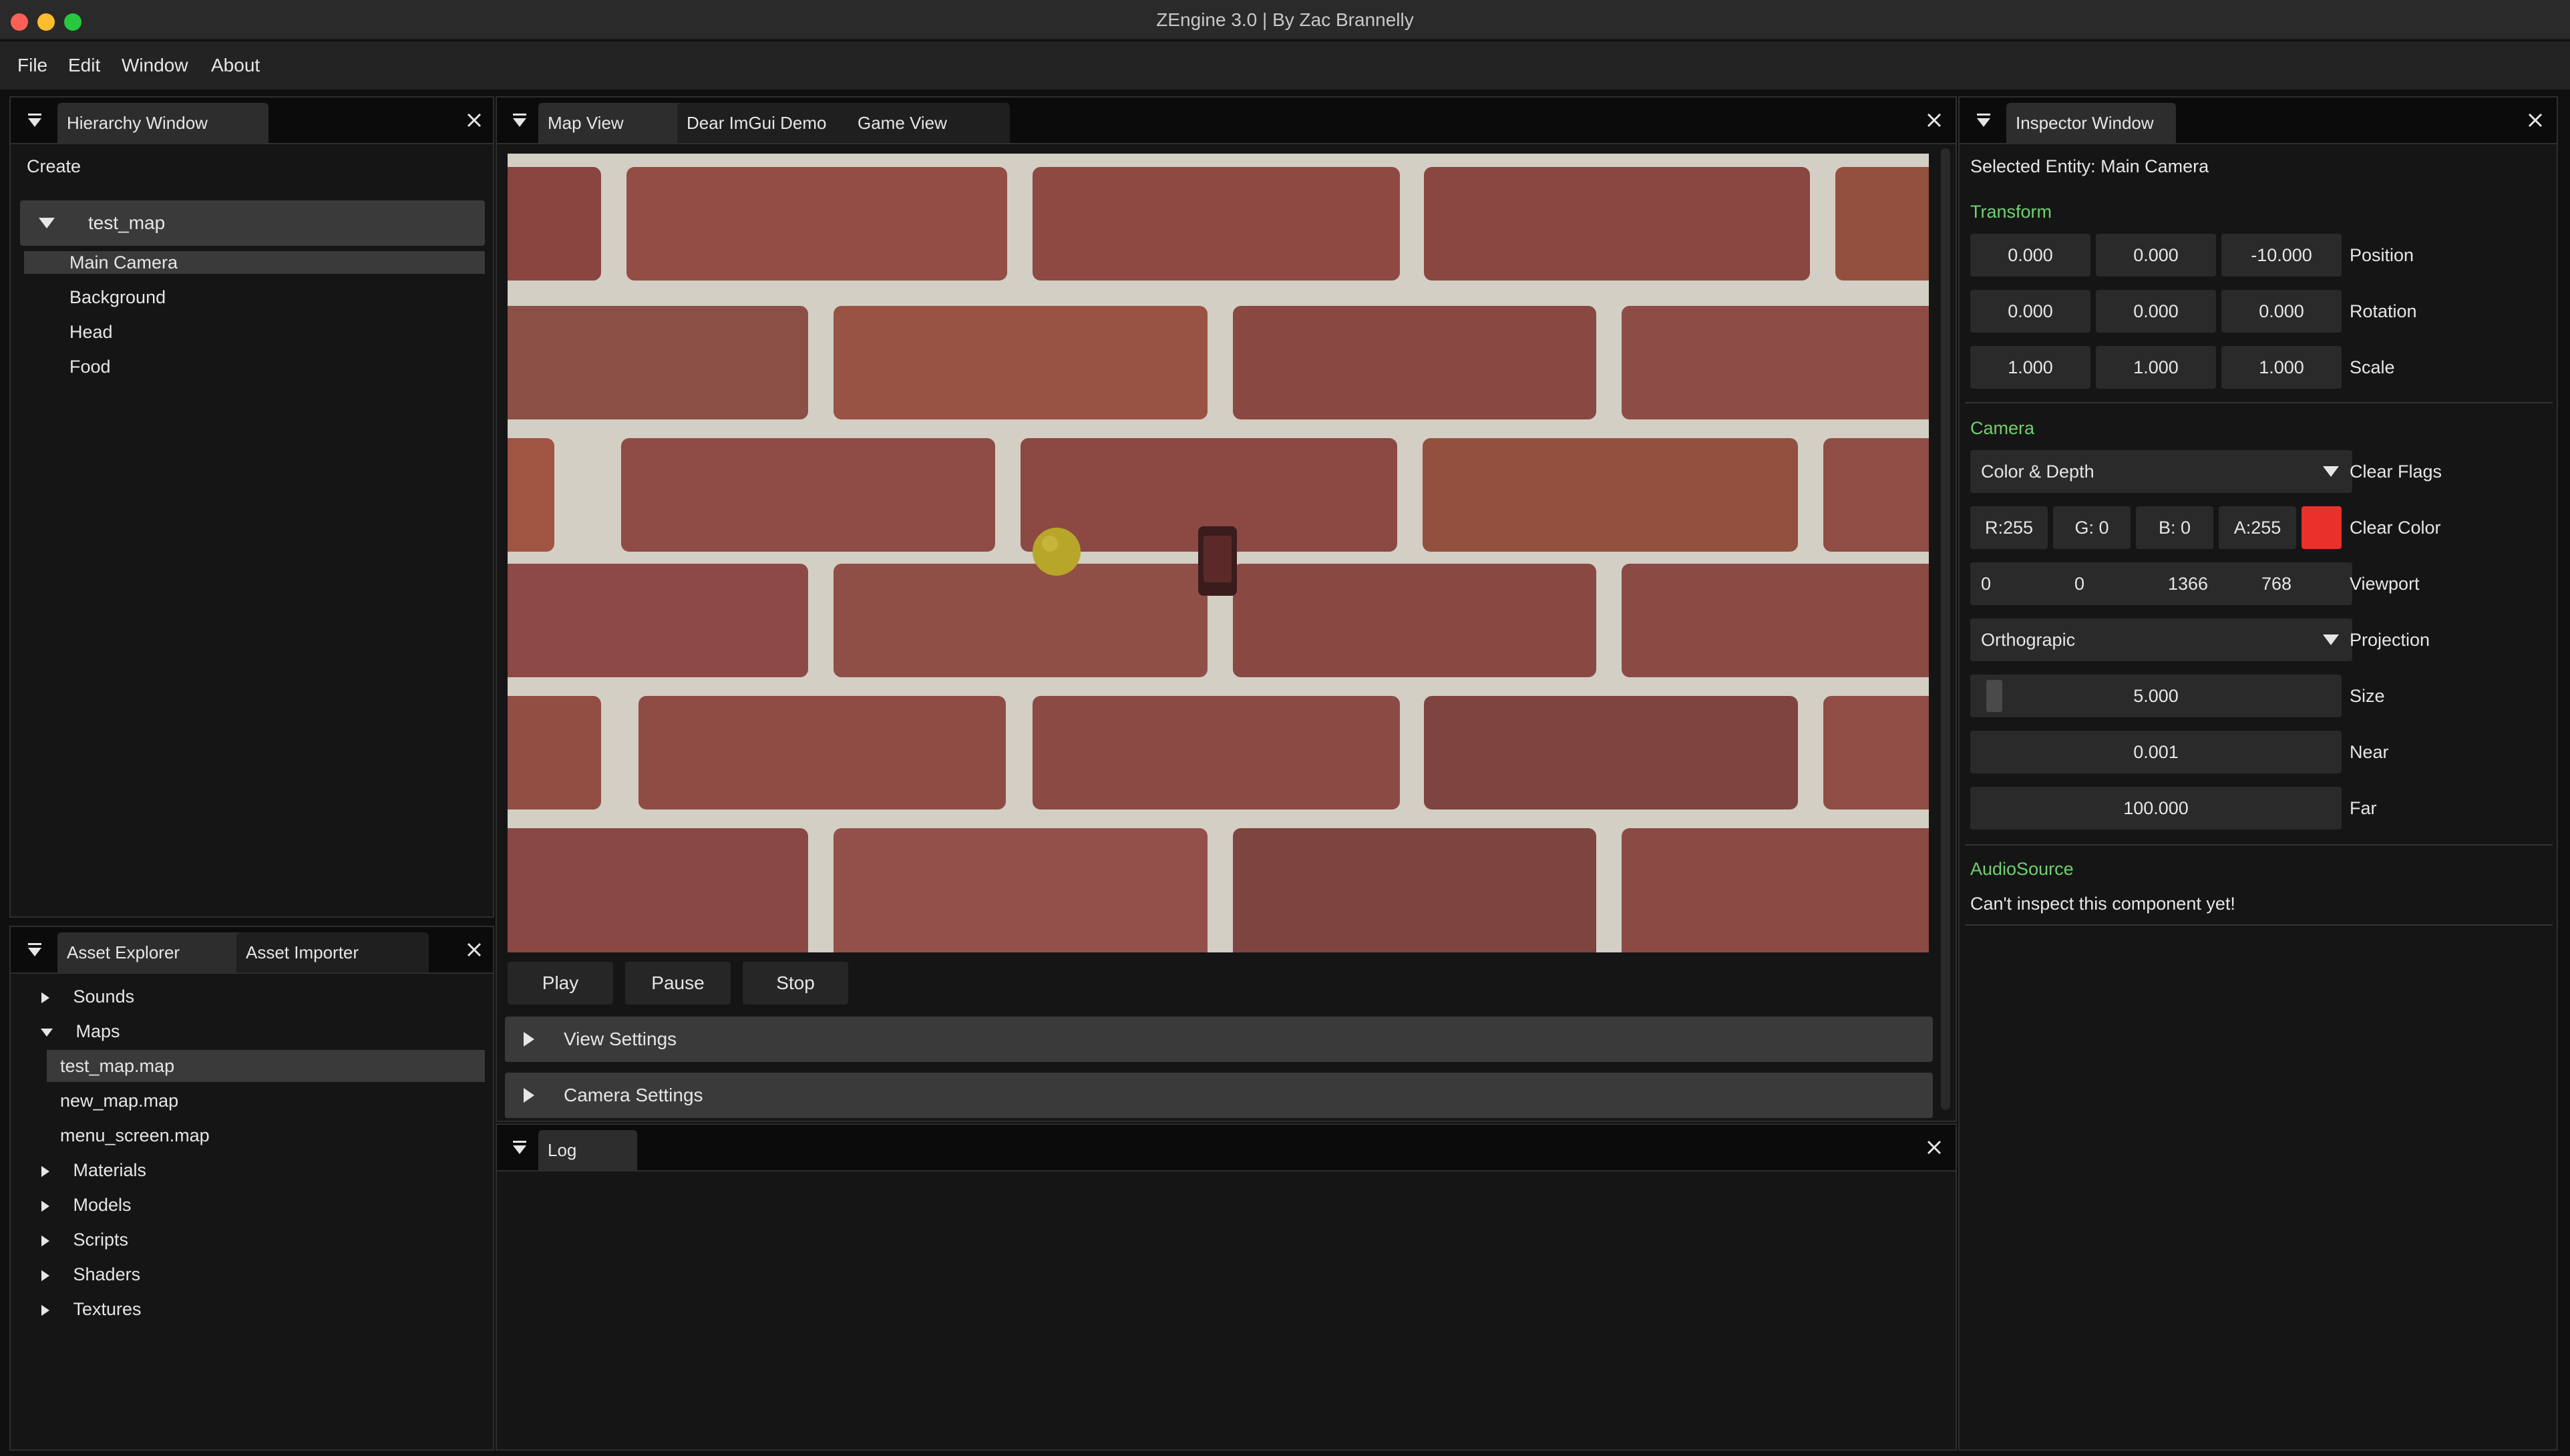 The height and width of the screenshot is (1456, 2570). What do you see at coordinates (154, 952) in the screenshot?
I see `tab-asset-explorer: Asset Explorer` at bounding box center [154, 952].